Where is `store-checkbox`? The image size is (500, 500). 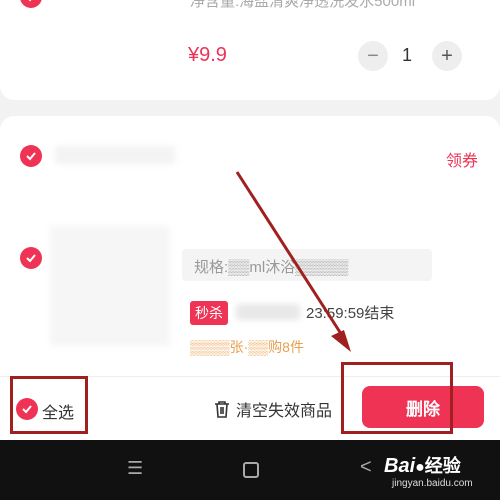 store-checkbox is located at coordinates (31, 156).